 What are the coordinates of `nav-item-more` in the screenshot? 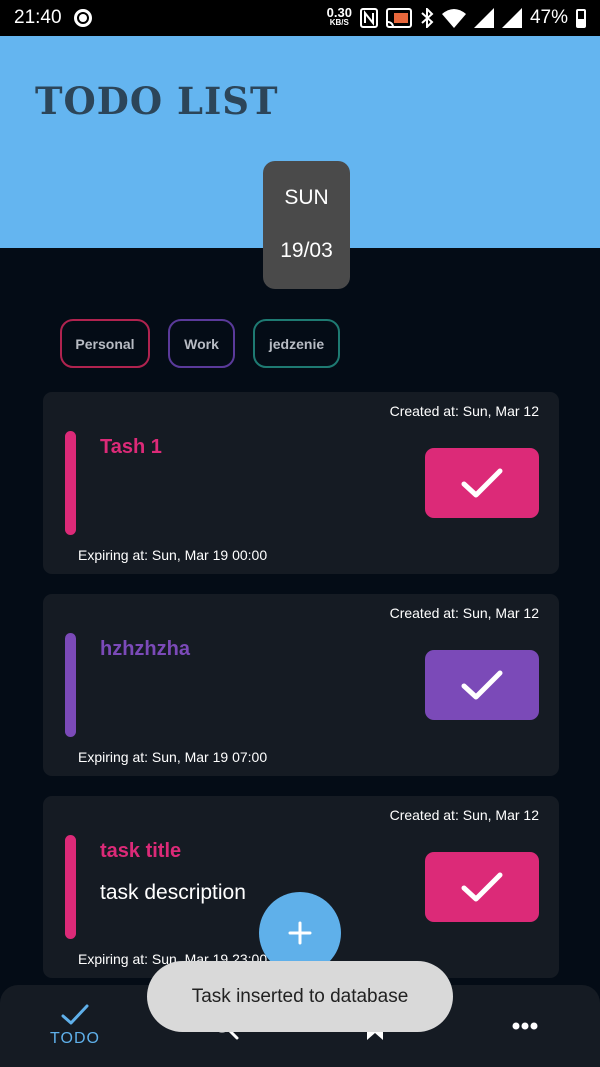 It's located at (525, 1026).